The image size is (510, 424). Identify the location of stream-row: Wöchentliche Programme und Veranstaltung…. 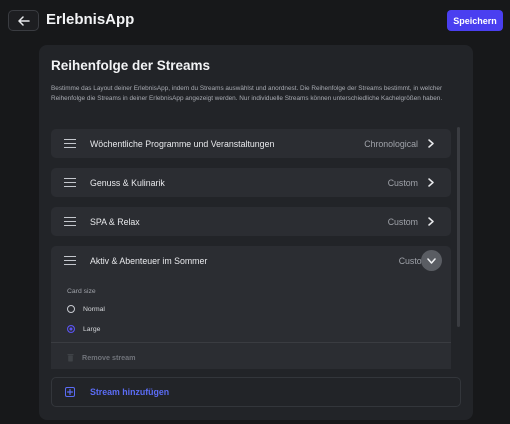
(251, 143).